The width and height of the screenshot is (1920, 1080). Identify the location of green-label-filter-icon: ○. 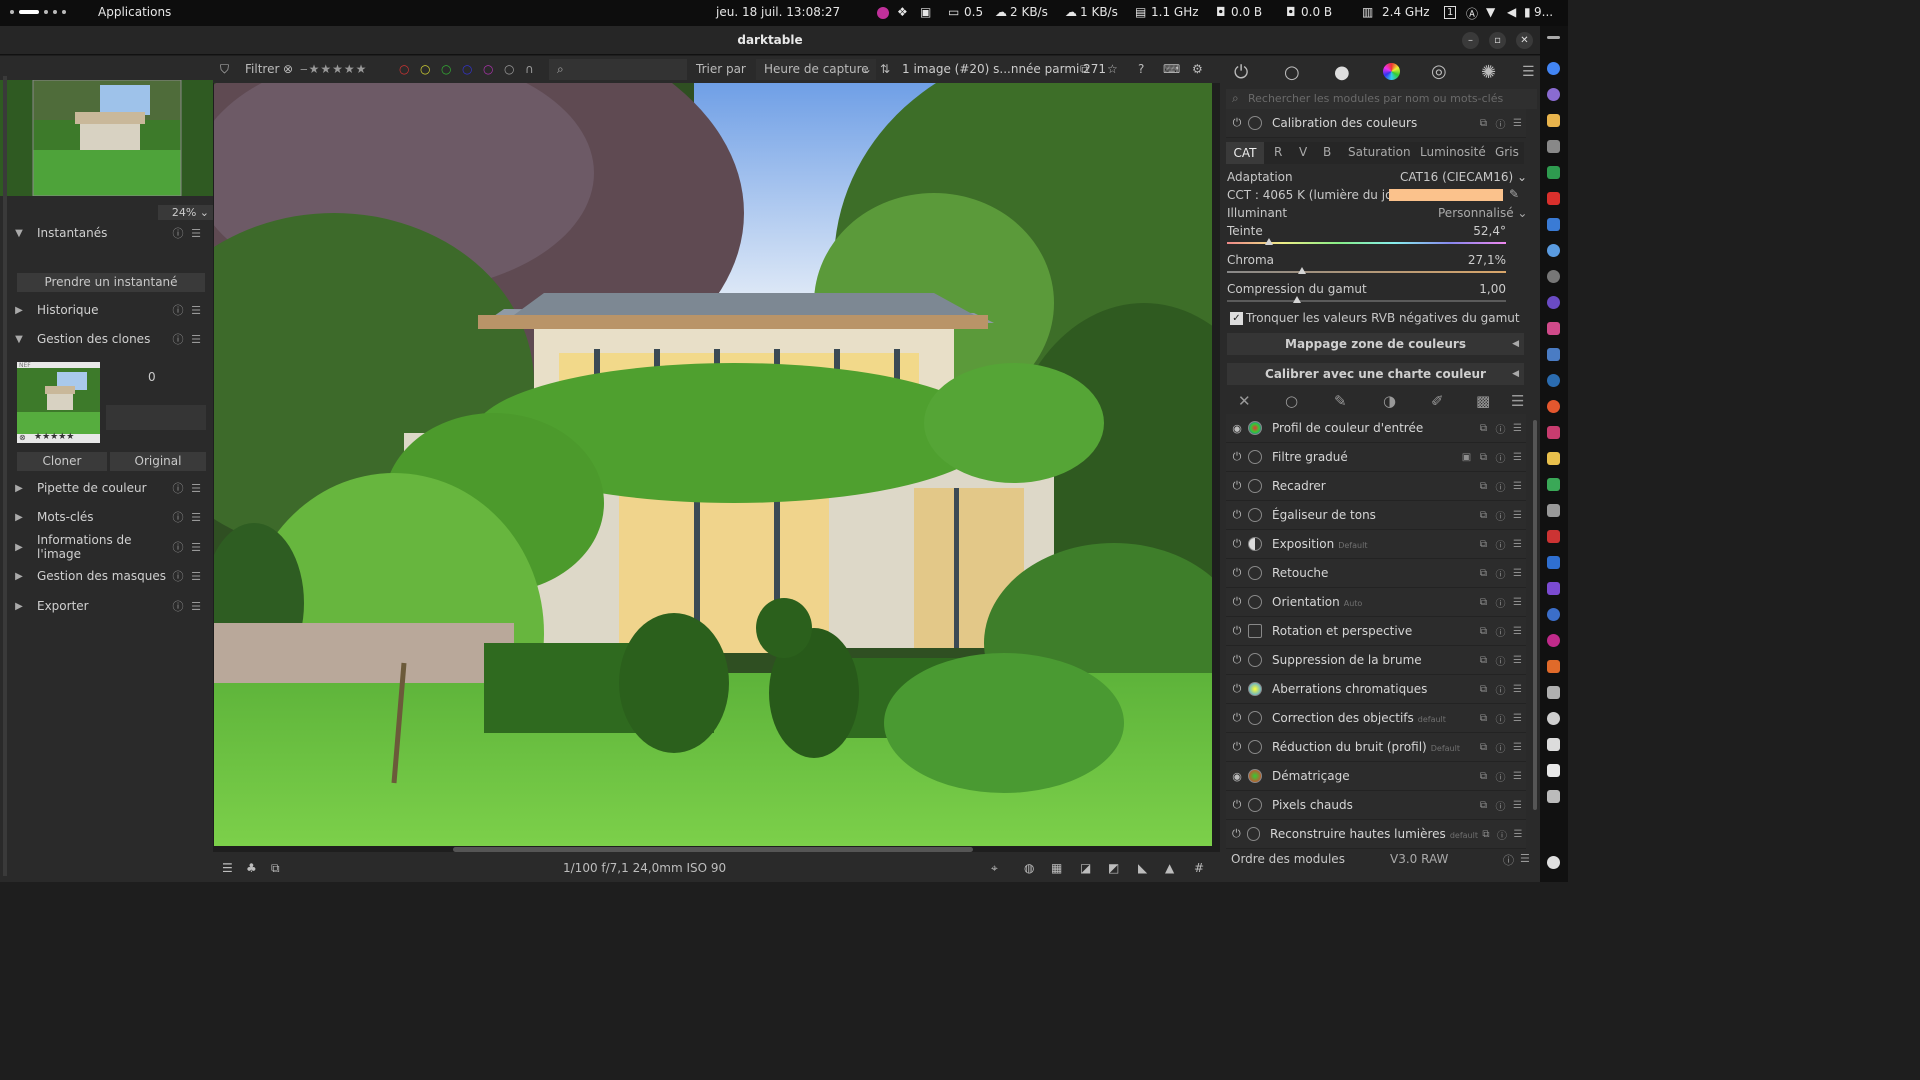
(446, 69).